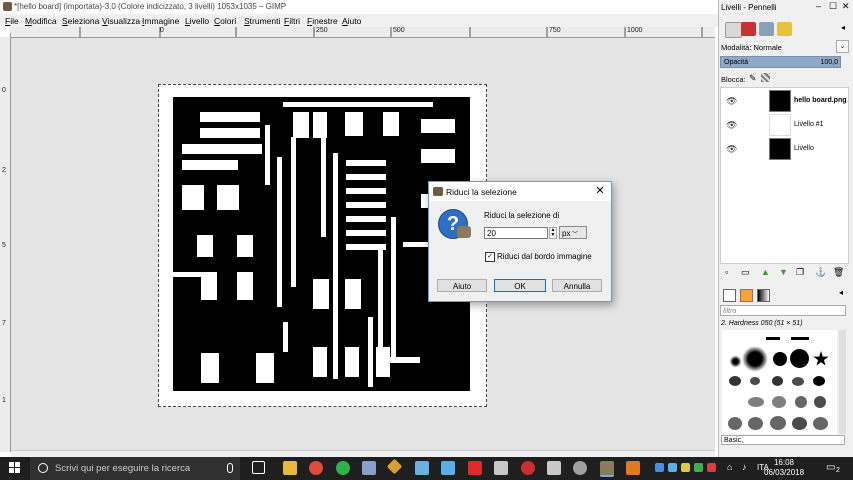 The height and width of the screenshot is (480, 853). What do you see at coordinates (362, 32) in the screenshot?
I see `ruler-horizontal: 0 250 500 750 1000` at bounding box center [362, 32].